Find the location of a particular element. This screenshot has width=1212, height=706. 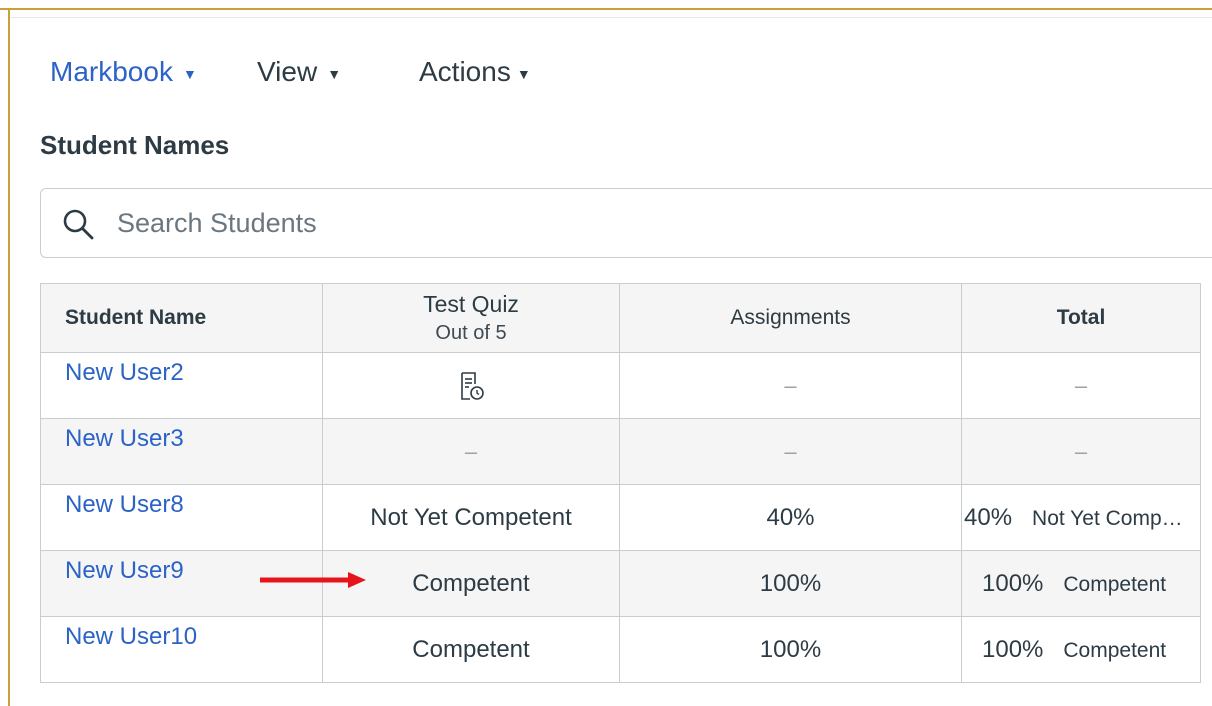

search-box is located at coordinates (626, 223).